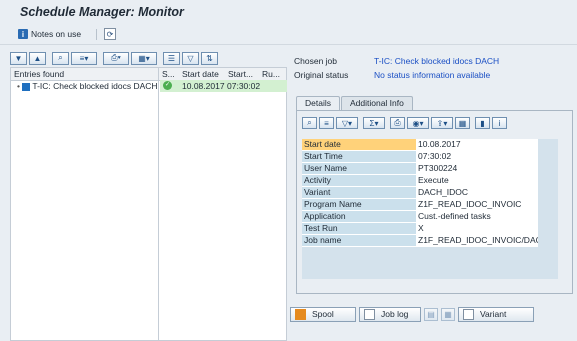 This screenshot has height=341, width=577. I want to click on spool-button: Spool, so click(323, 314).